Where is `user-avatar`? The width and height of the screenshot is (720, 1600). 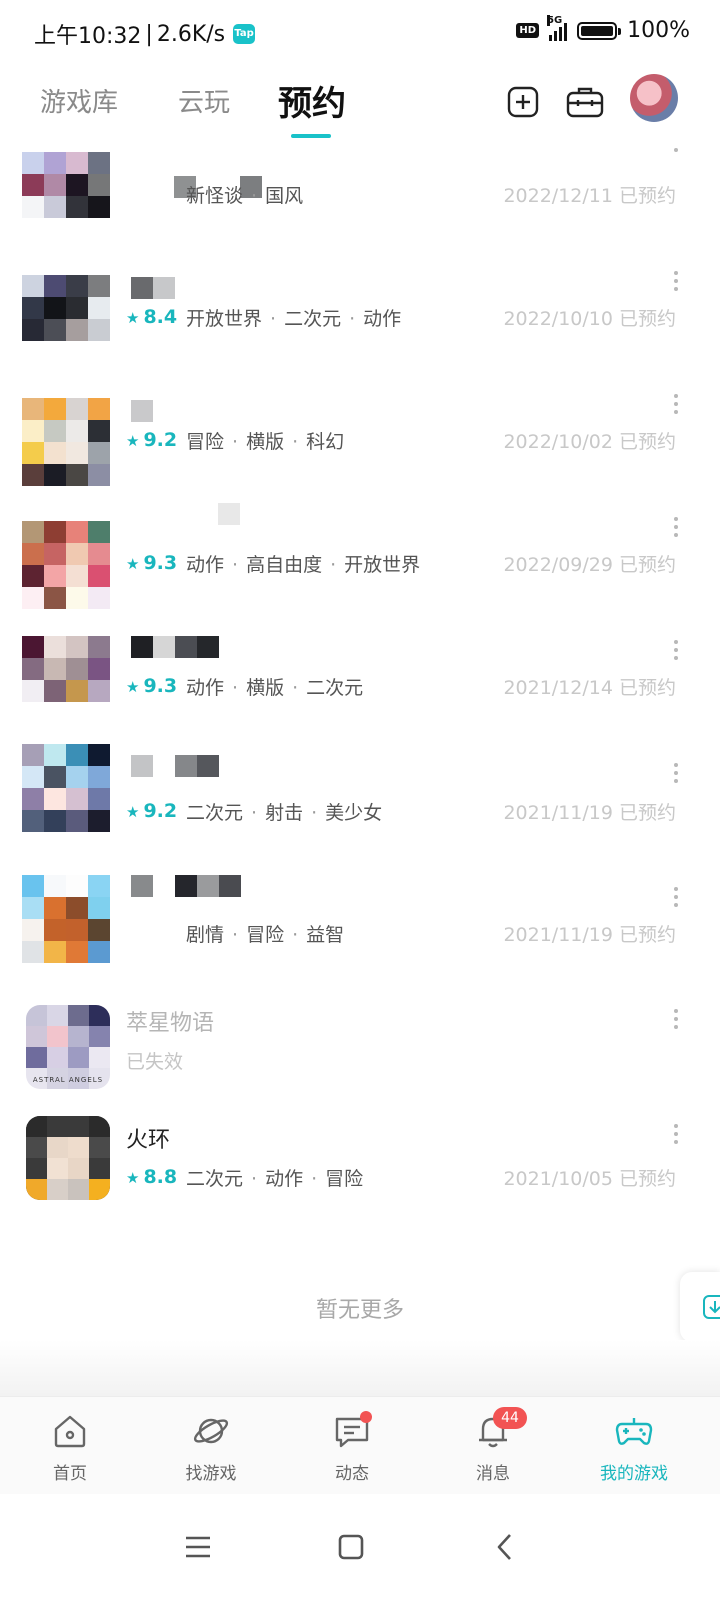 user-avatar is located at coordinates (654, 98).